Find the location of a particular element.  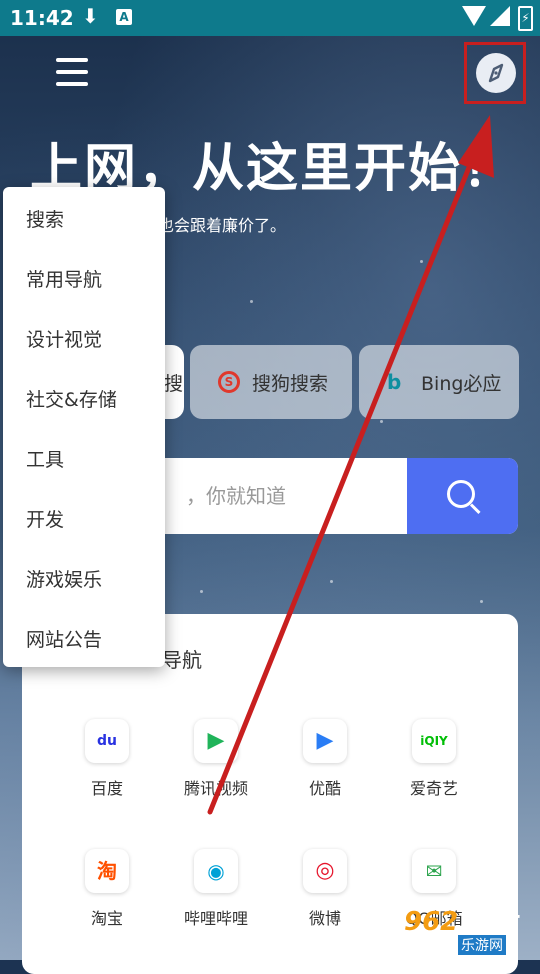

menu-button is located at coordinates (72, 72).